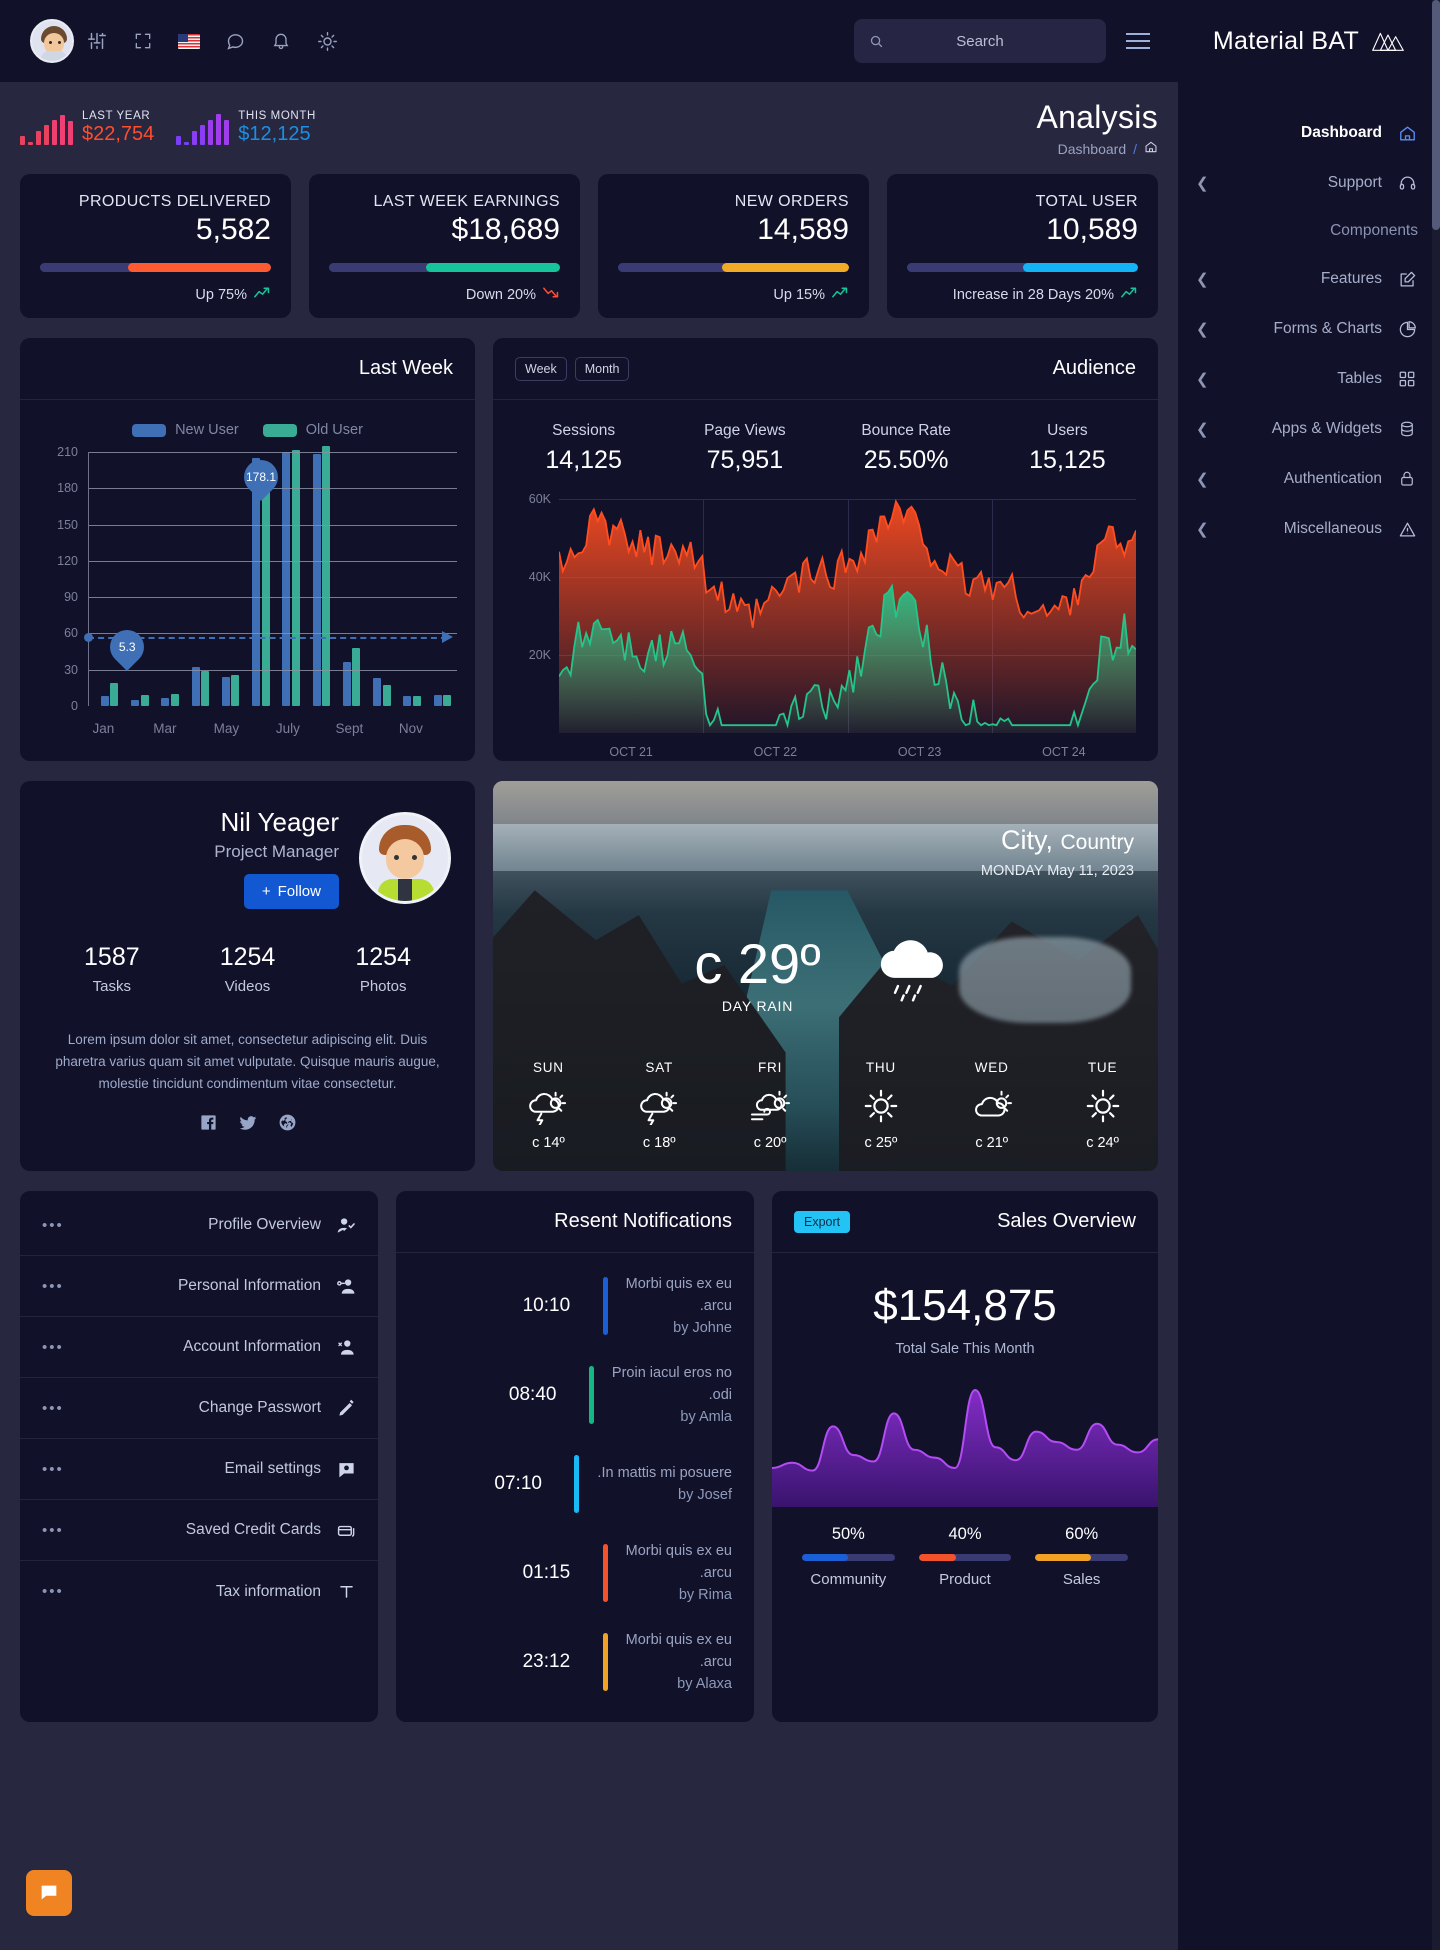 The width and height of the screenshot is (1440, 1950). I want to click on sliders-icon, so click(97, 41).